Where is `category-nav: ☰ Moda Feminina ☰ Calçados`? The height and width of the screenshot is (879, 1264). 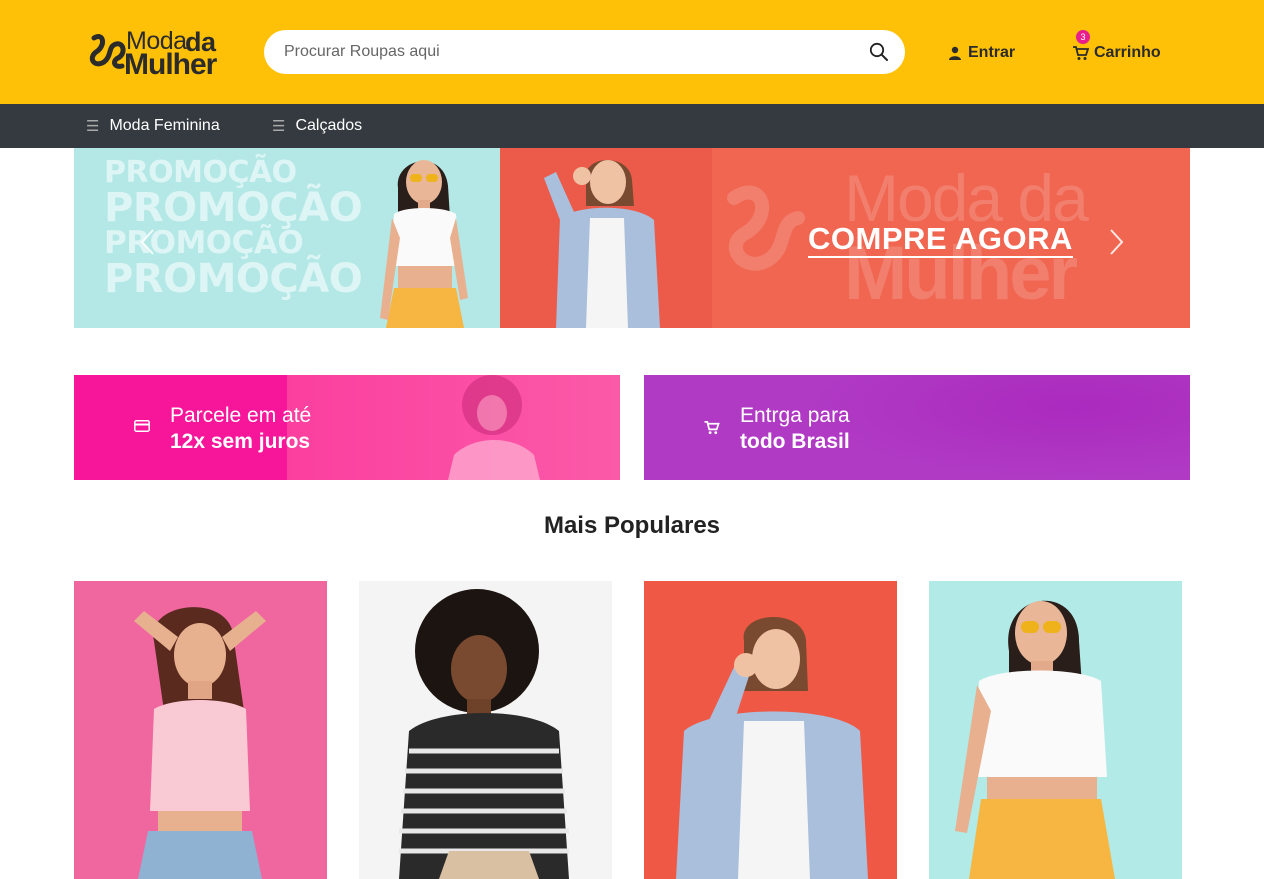
category-nav: ☰ Moda Feminina ☰ Calçados is located at coordinates (632, 126).